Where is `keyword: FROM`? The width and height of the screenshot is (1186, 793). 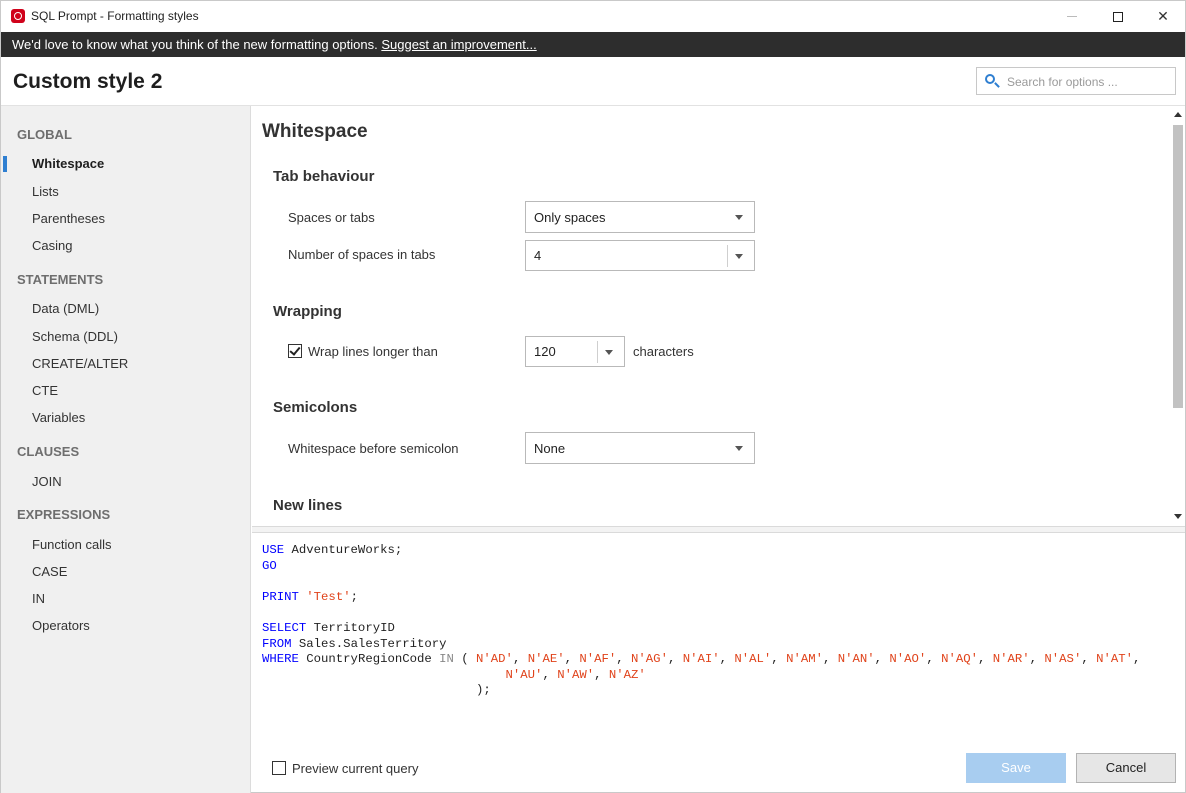 keyword: FROM is located at coordinates (277, 643).